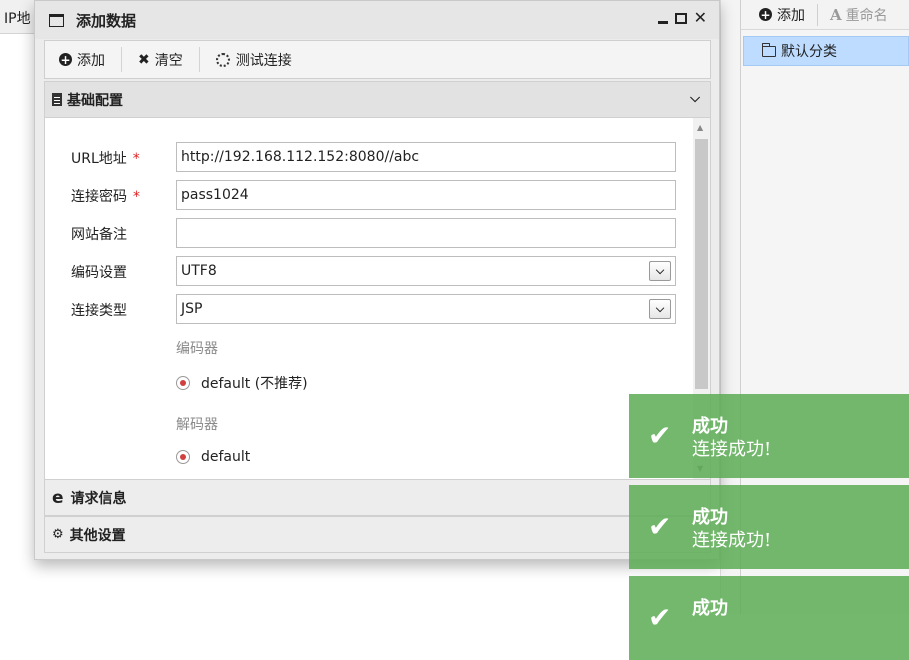  I want to click on password-row: 连接密码 * pass1024, so click(370, 195).